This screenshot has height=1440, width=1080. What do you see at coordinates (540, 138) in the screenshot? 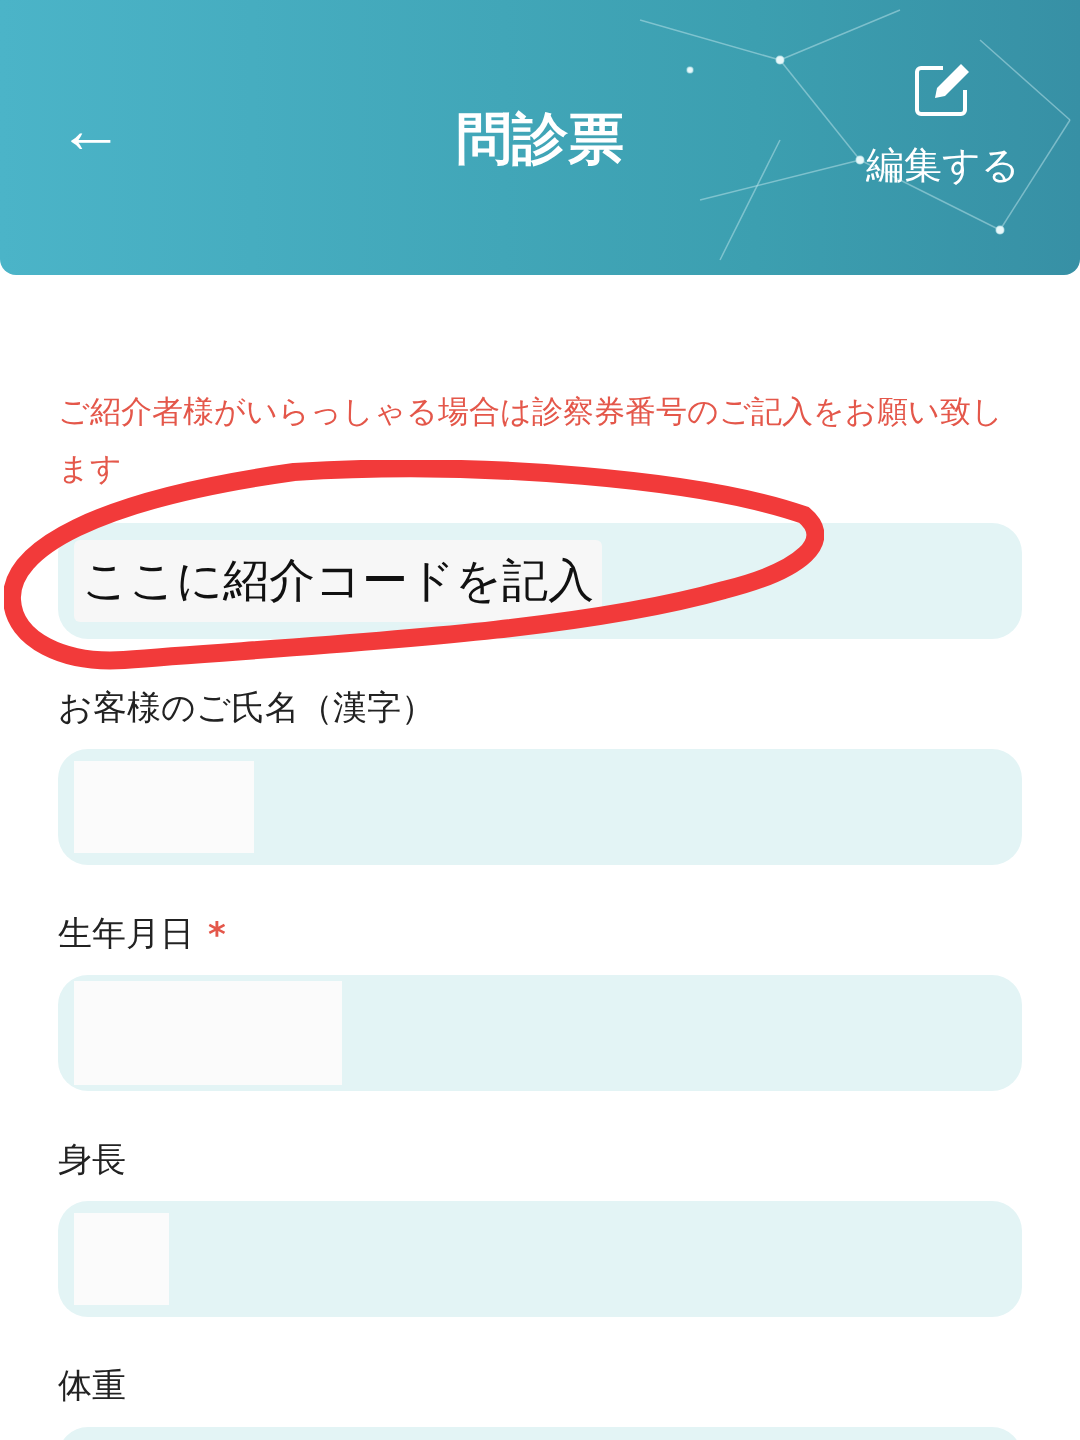
I see `page-title: 問診票` at bounding box center [540, 138].